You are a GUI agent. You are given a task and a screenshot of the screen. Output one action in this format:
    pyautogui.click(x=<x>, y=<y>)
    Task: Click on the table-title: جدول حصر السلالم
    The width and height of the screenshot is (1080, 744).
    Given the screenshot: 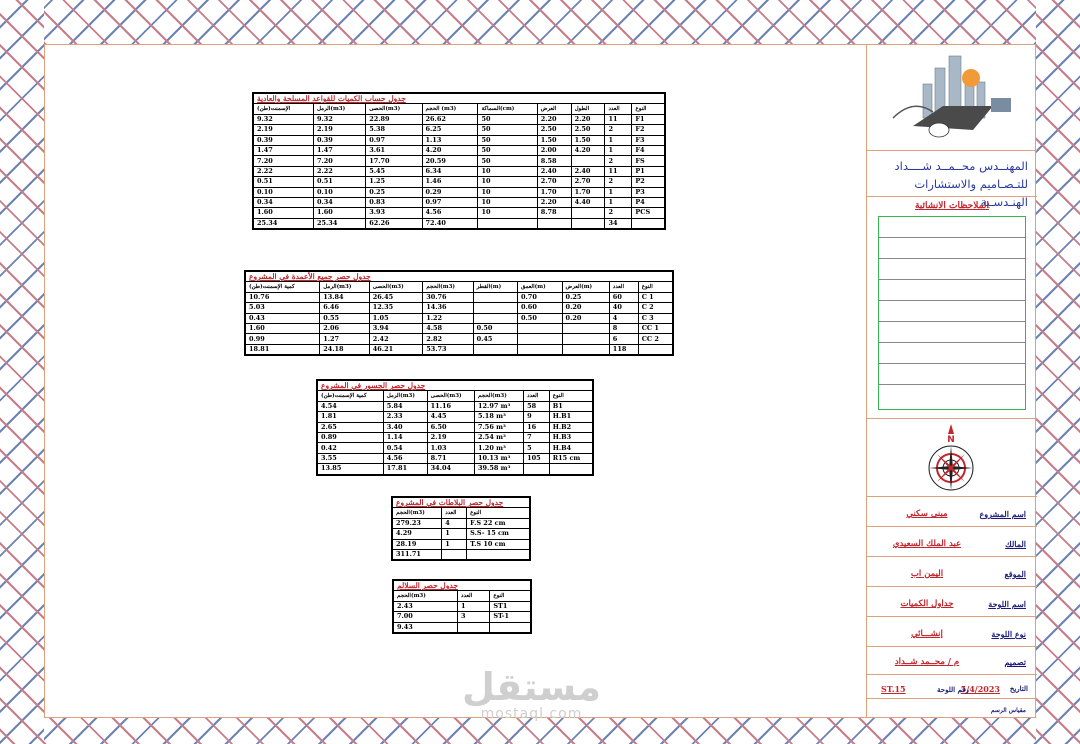 What is the action you would take?
    pyautogui.click(x=462, y=585)
    